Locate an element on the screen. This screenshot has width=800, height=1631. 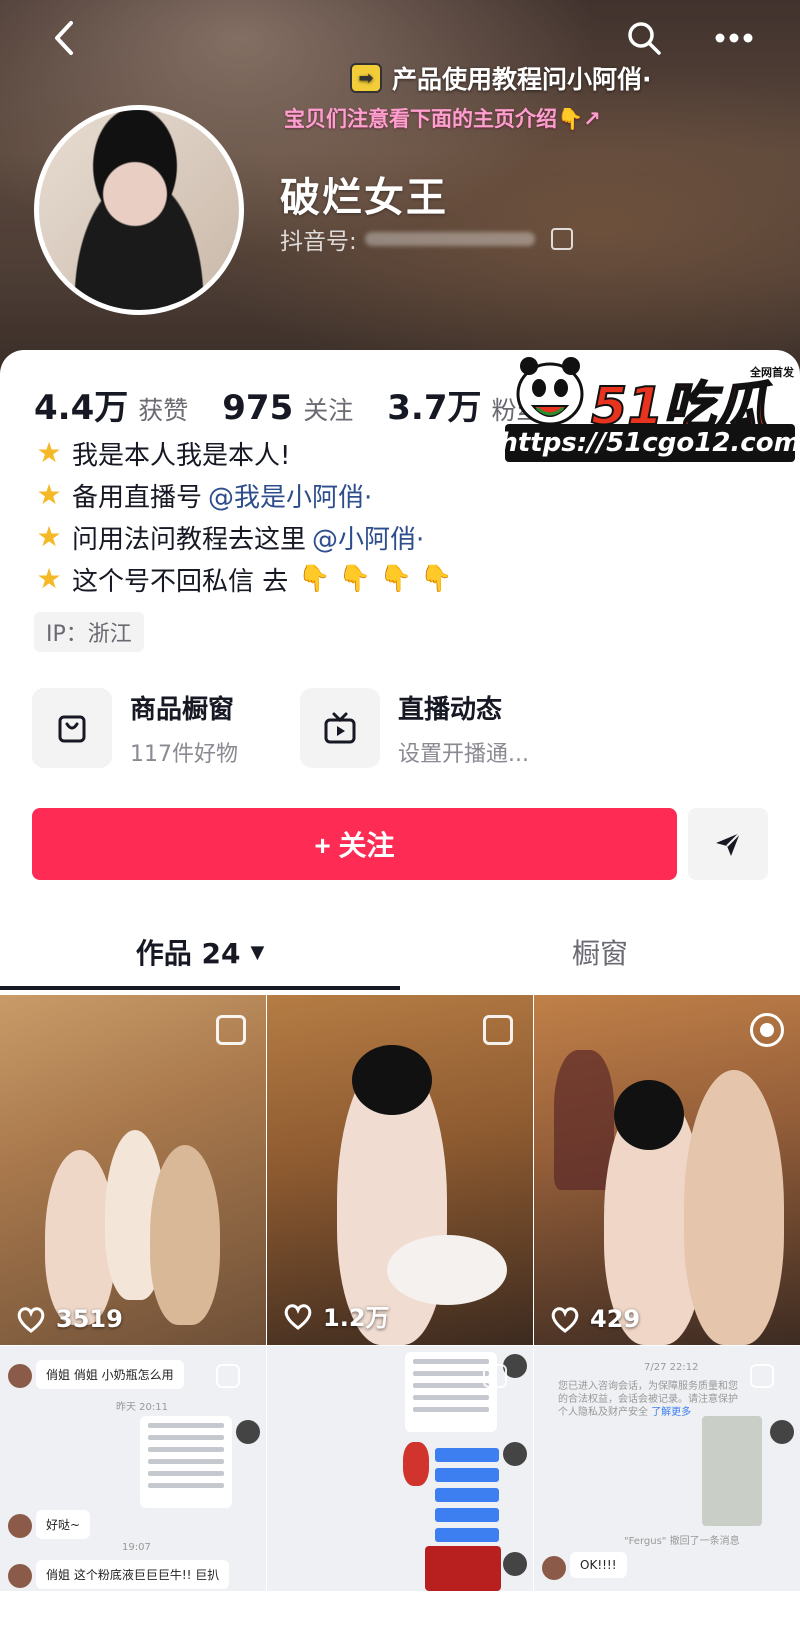
douyin-id-redacted is located at coordinates (449, 239).